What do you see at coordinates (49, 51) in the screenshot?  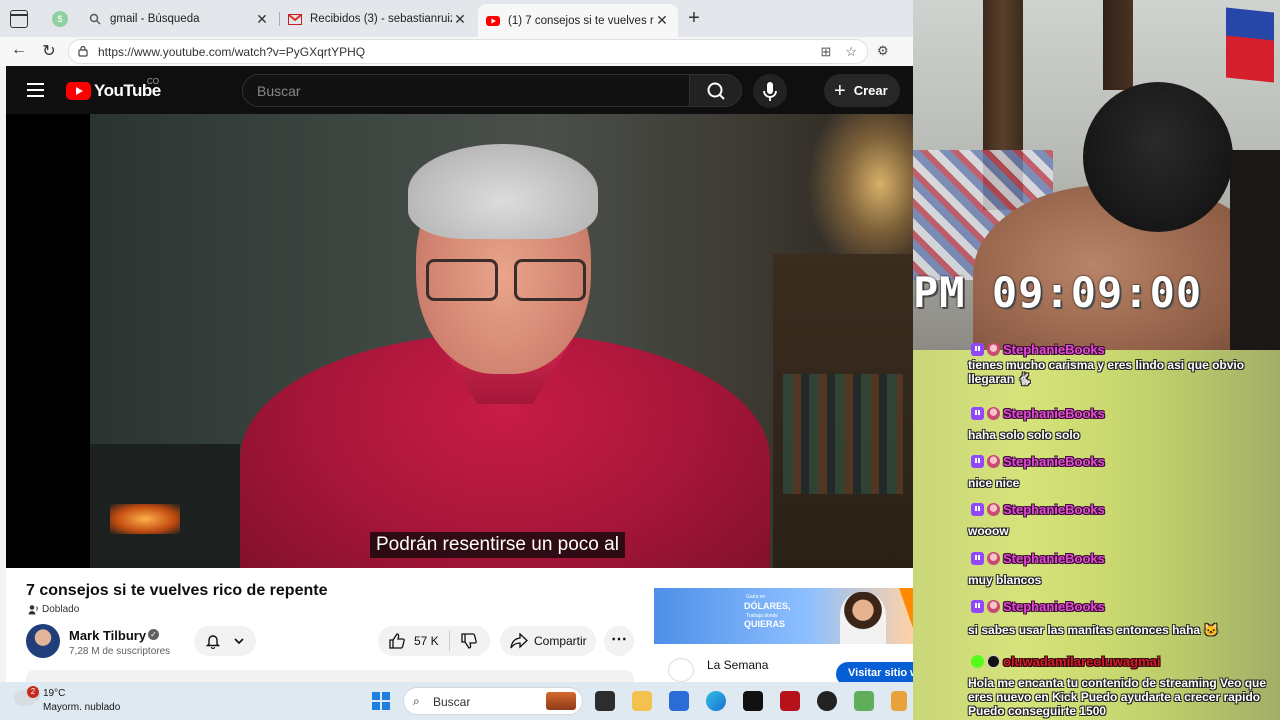 I see `refresh-icon: ↻` at bounding box center [49, 51].